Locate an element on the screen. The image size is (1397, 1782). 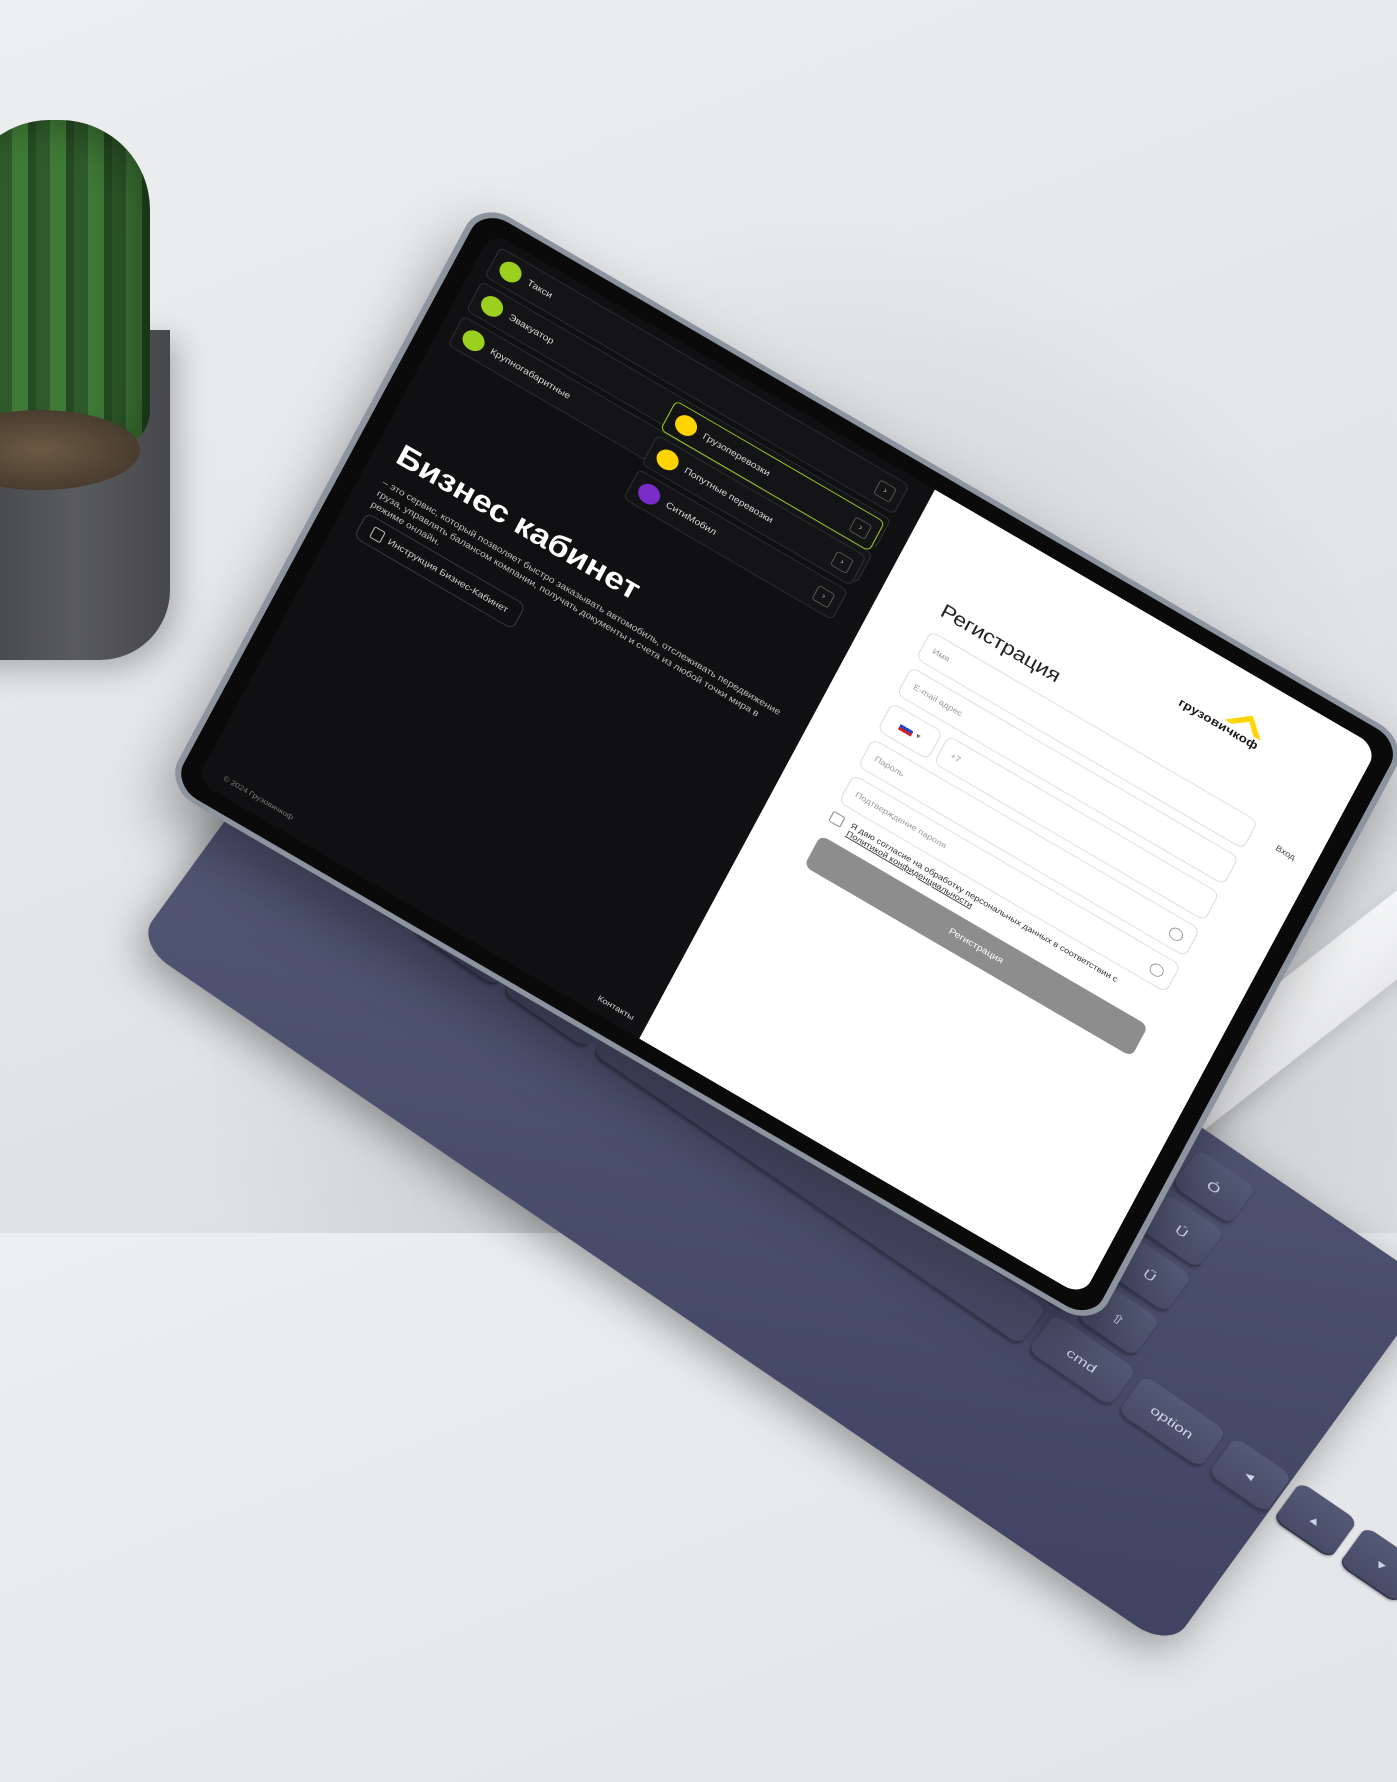
logo-wordmark: грузовичкоф is located at coordinates (1218, 724).